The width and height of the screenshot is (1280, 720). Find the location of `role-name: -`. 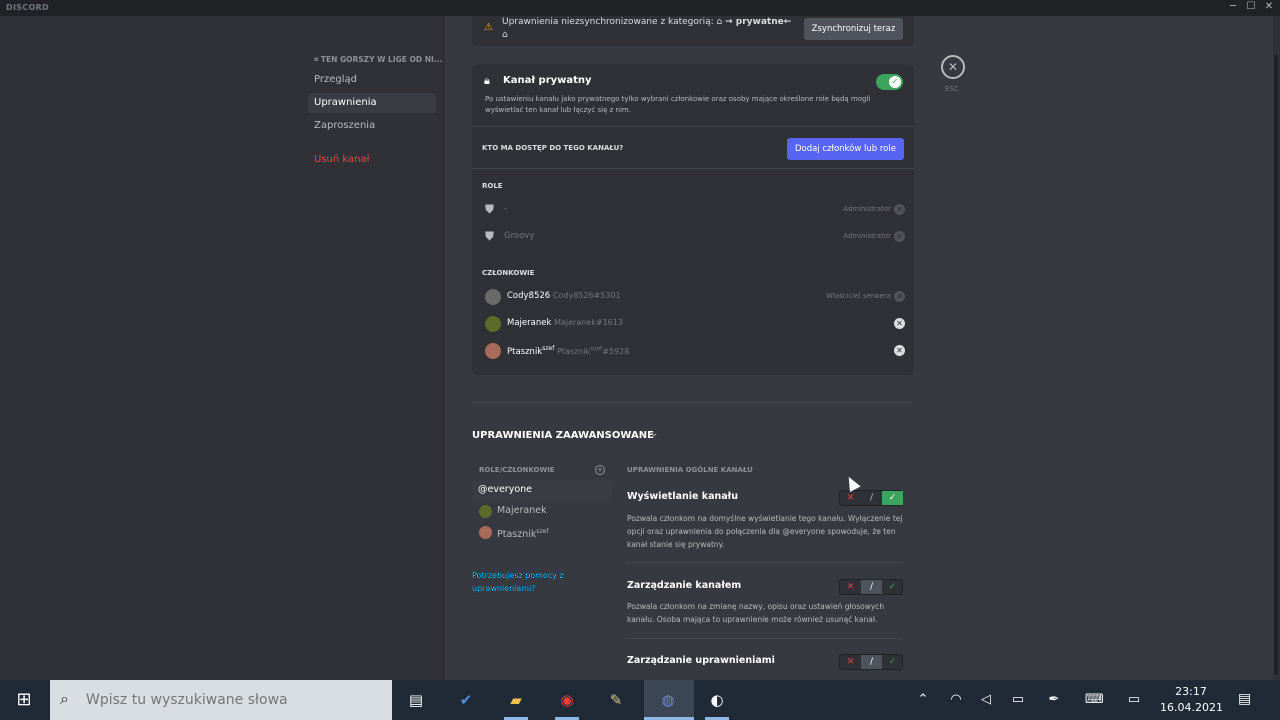

role-name: - is located at coordinates (506, 209).